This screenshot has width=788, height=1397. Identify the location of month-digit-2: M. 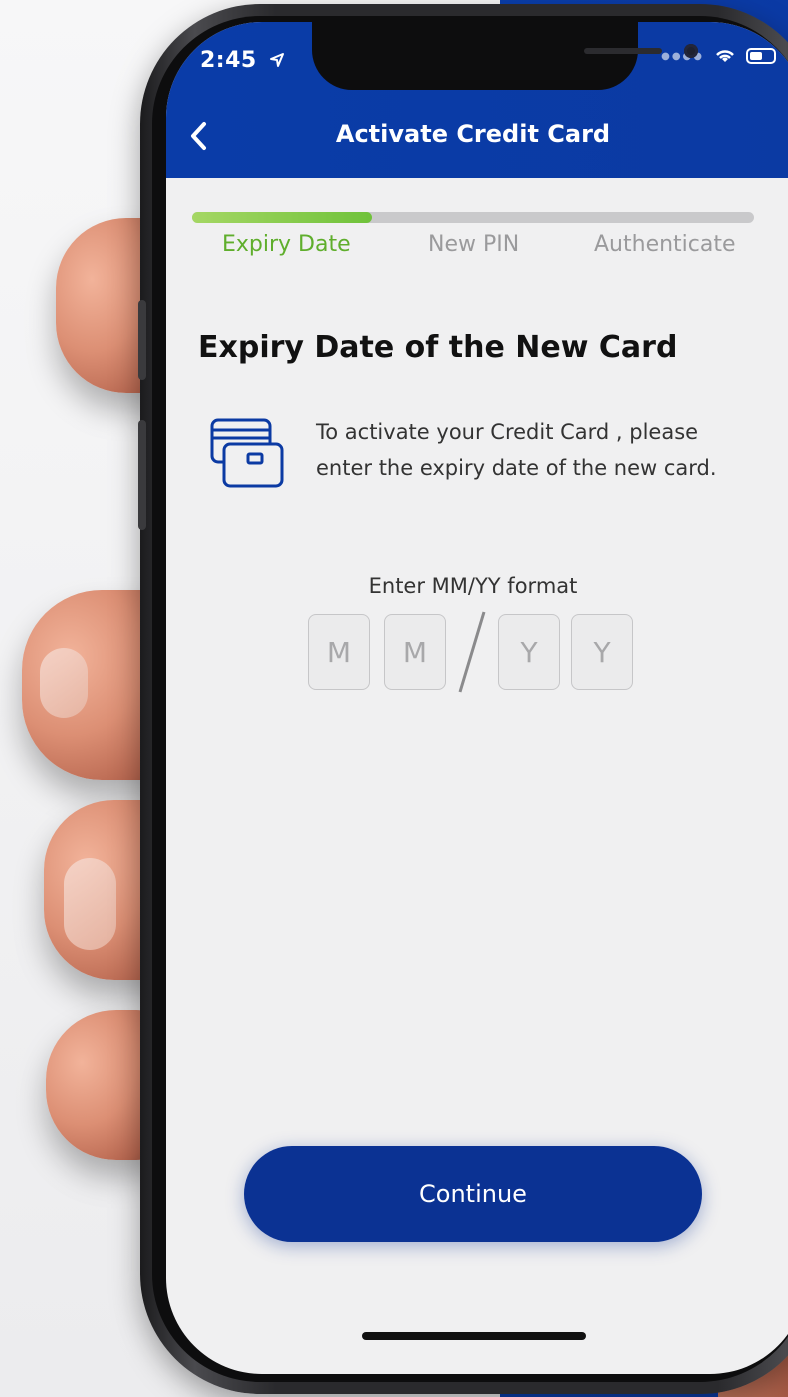
(415, 652).